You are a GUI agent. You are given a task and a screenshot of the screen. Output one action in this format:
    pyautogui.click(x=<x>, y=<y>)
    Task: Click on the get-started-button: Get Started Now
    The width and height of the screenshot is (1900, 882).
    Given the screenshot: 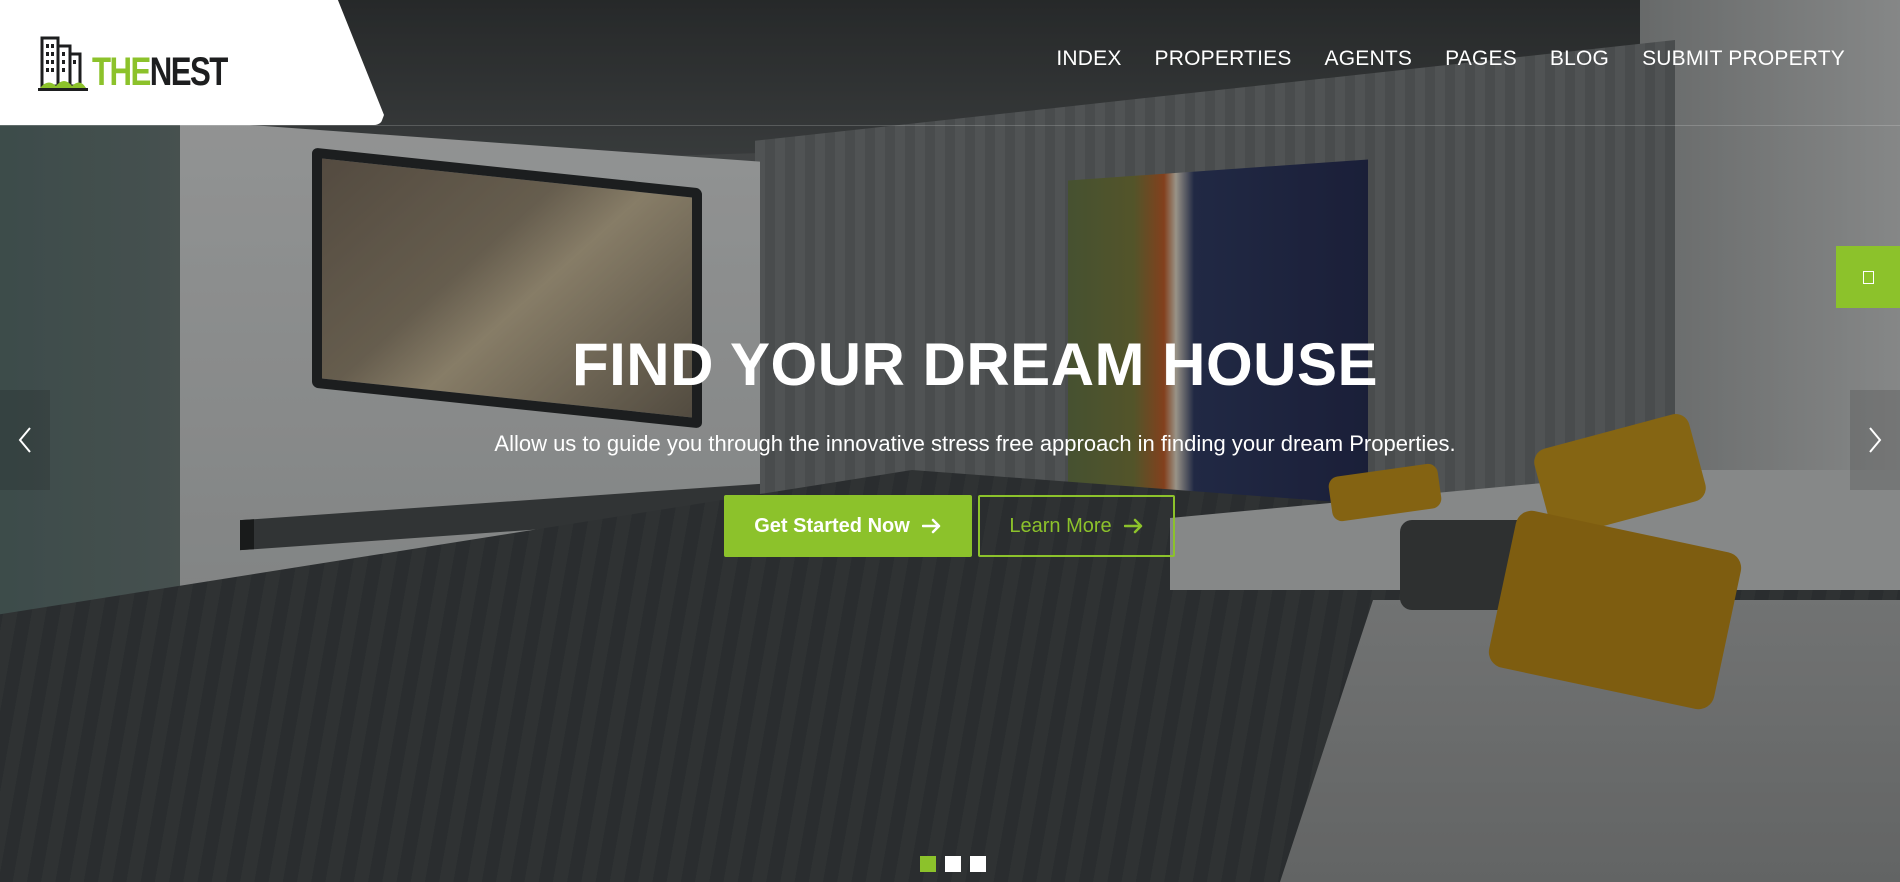 What is the action you would take?
    pyautogui.click(x=848, y=526)
    